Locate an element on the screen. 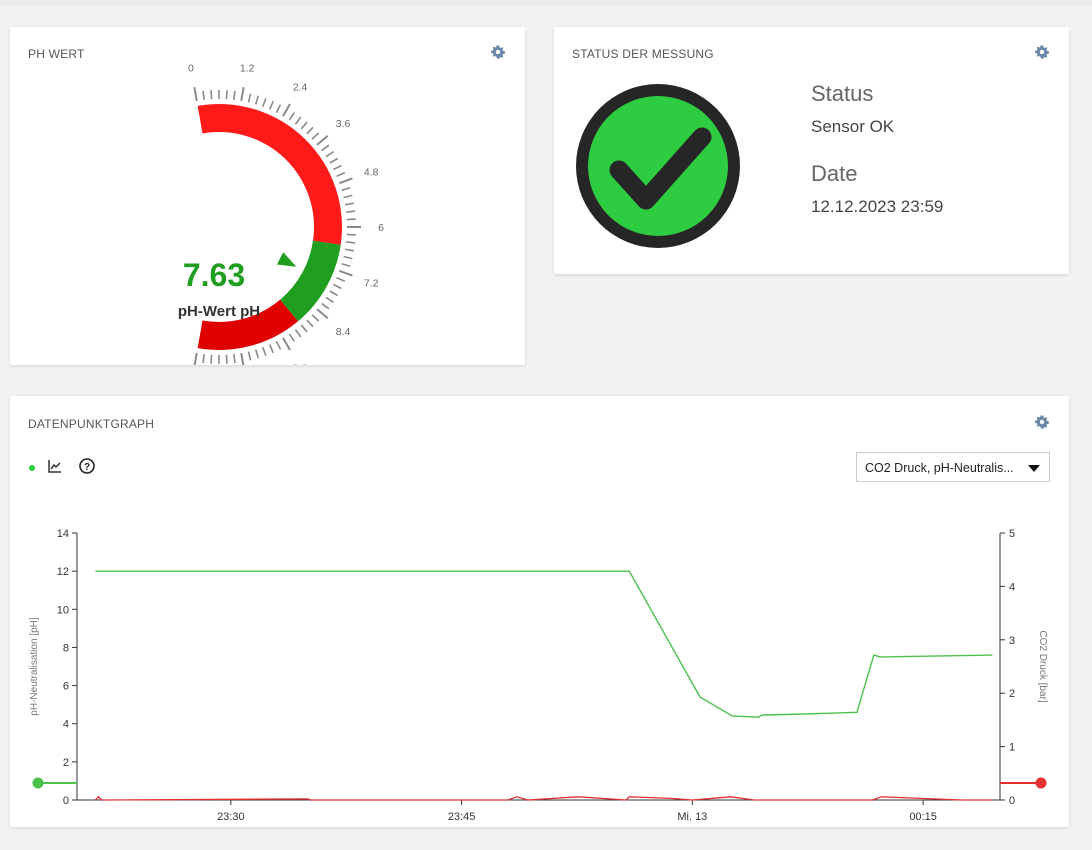 The image size is (1092, 850). x-tick-label: 23:30 is located at coordinates (231, 817).